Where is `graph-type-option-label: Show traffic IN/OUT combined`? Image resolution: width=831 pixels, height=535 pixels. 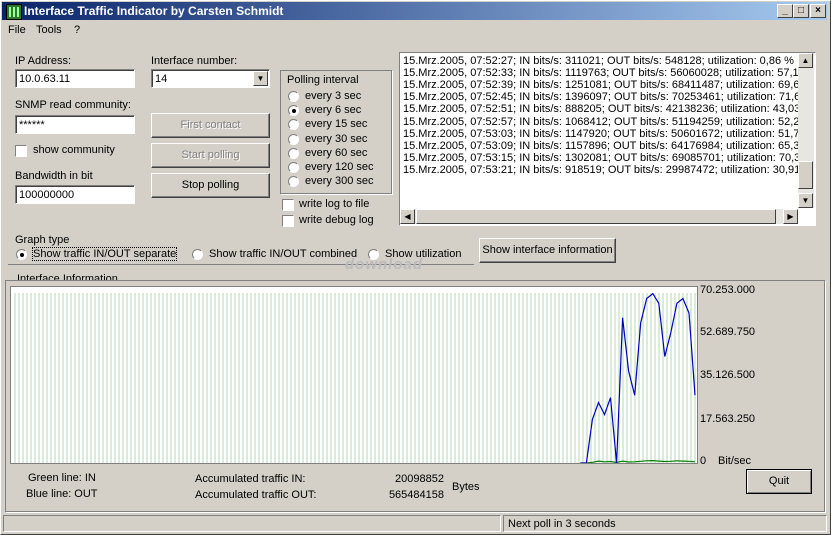
graph-type-option-label: Show traffic IN/OUT combined is located at coordinates (283, 254).